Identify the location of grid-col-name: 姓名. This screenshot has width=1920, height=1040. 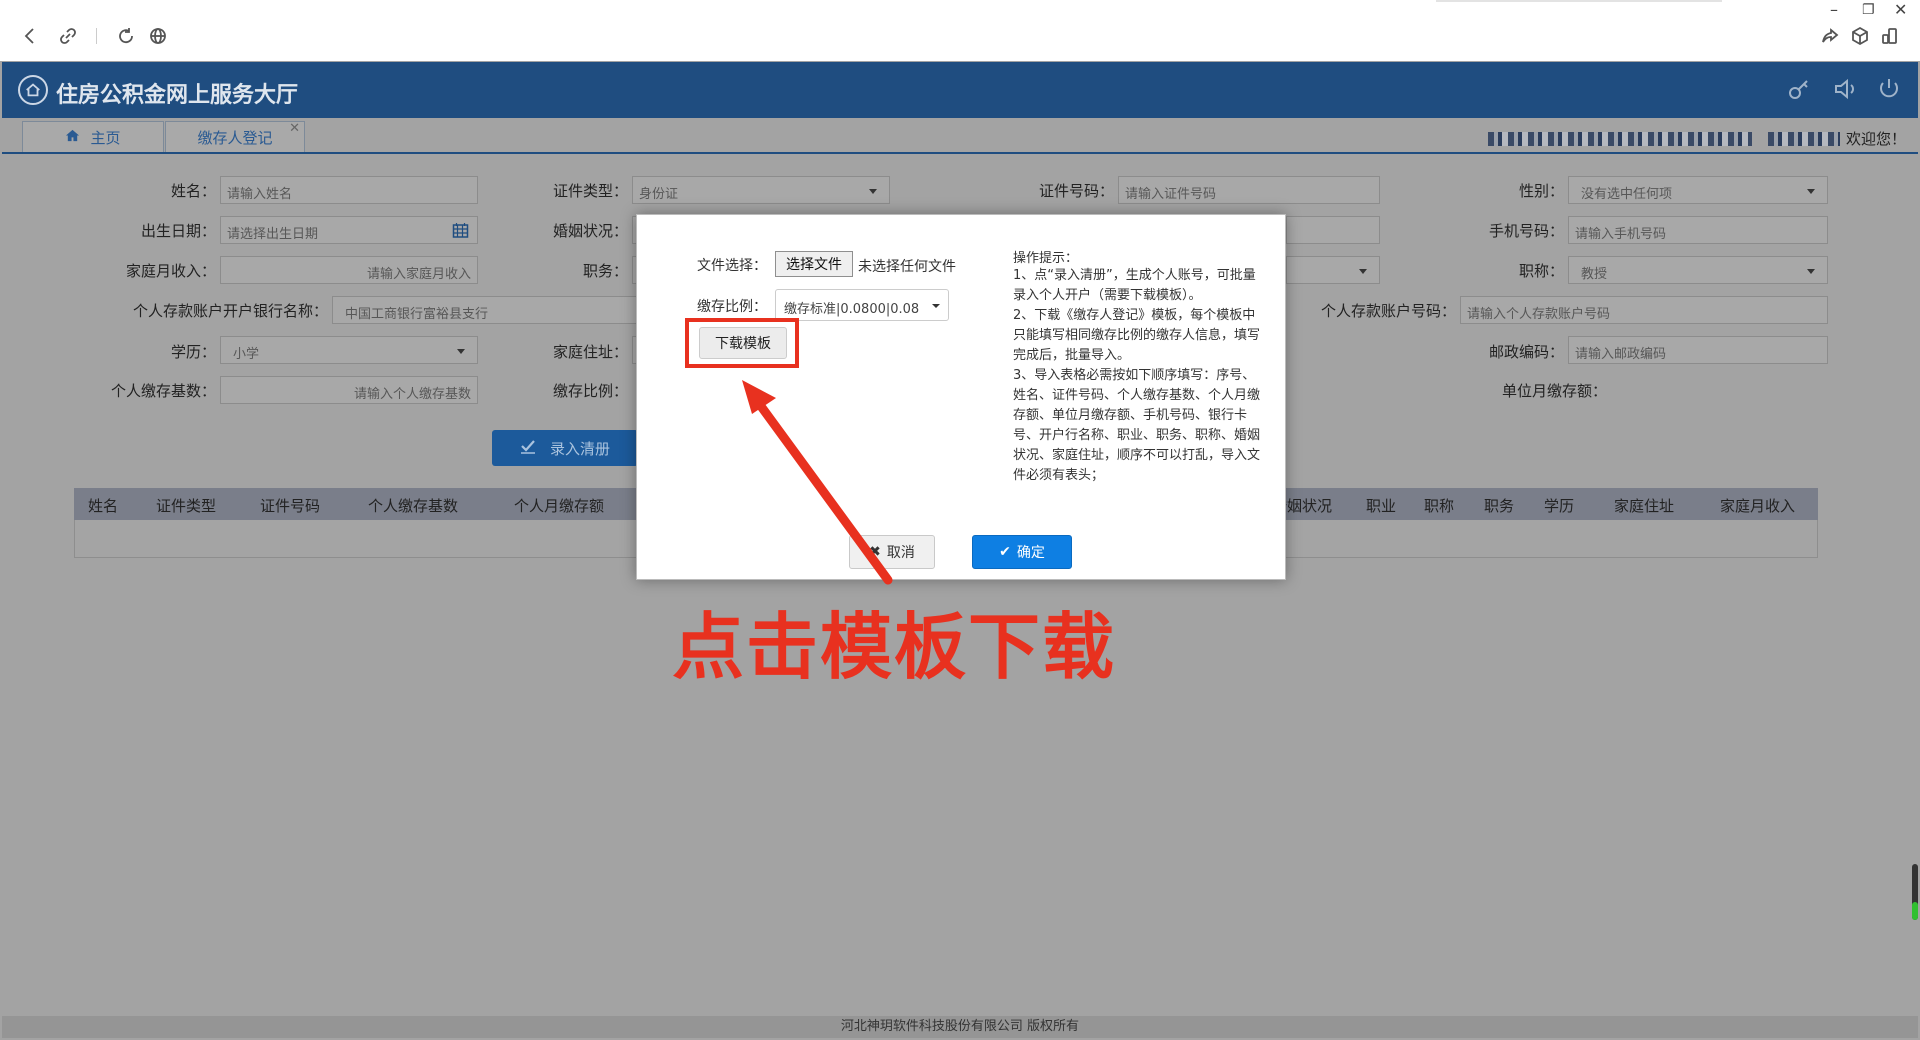
(103, 506).